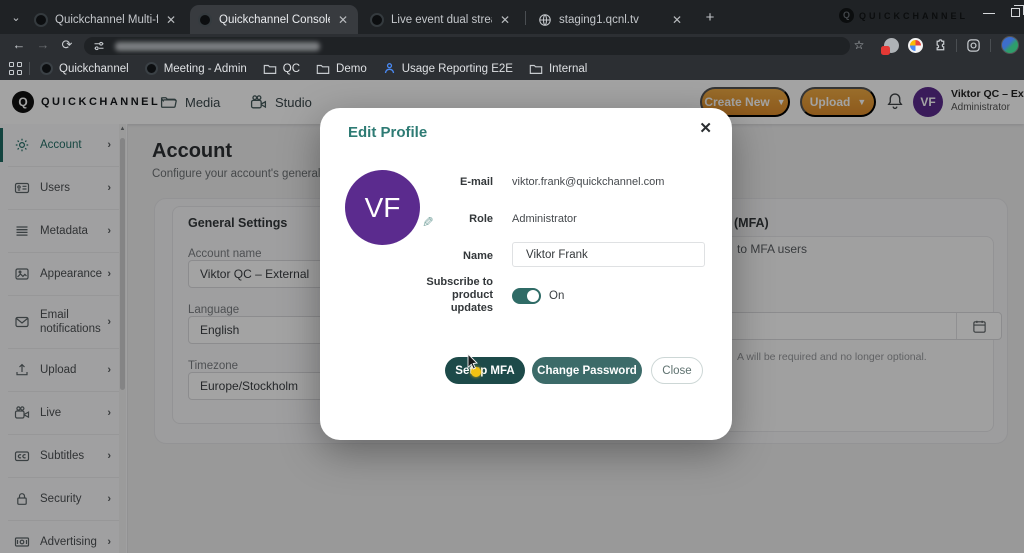 This screenshot has height=553, width=1024. What do you see at coordinates (558, 69) in the screenshot?
I see `bookmark-folder-internal: Internal` at bounding box center [558, 69].